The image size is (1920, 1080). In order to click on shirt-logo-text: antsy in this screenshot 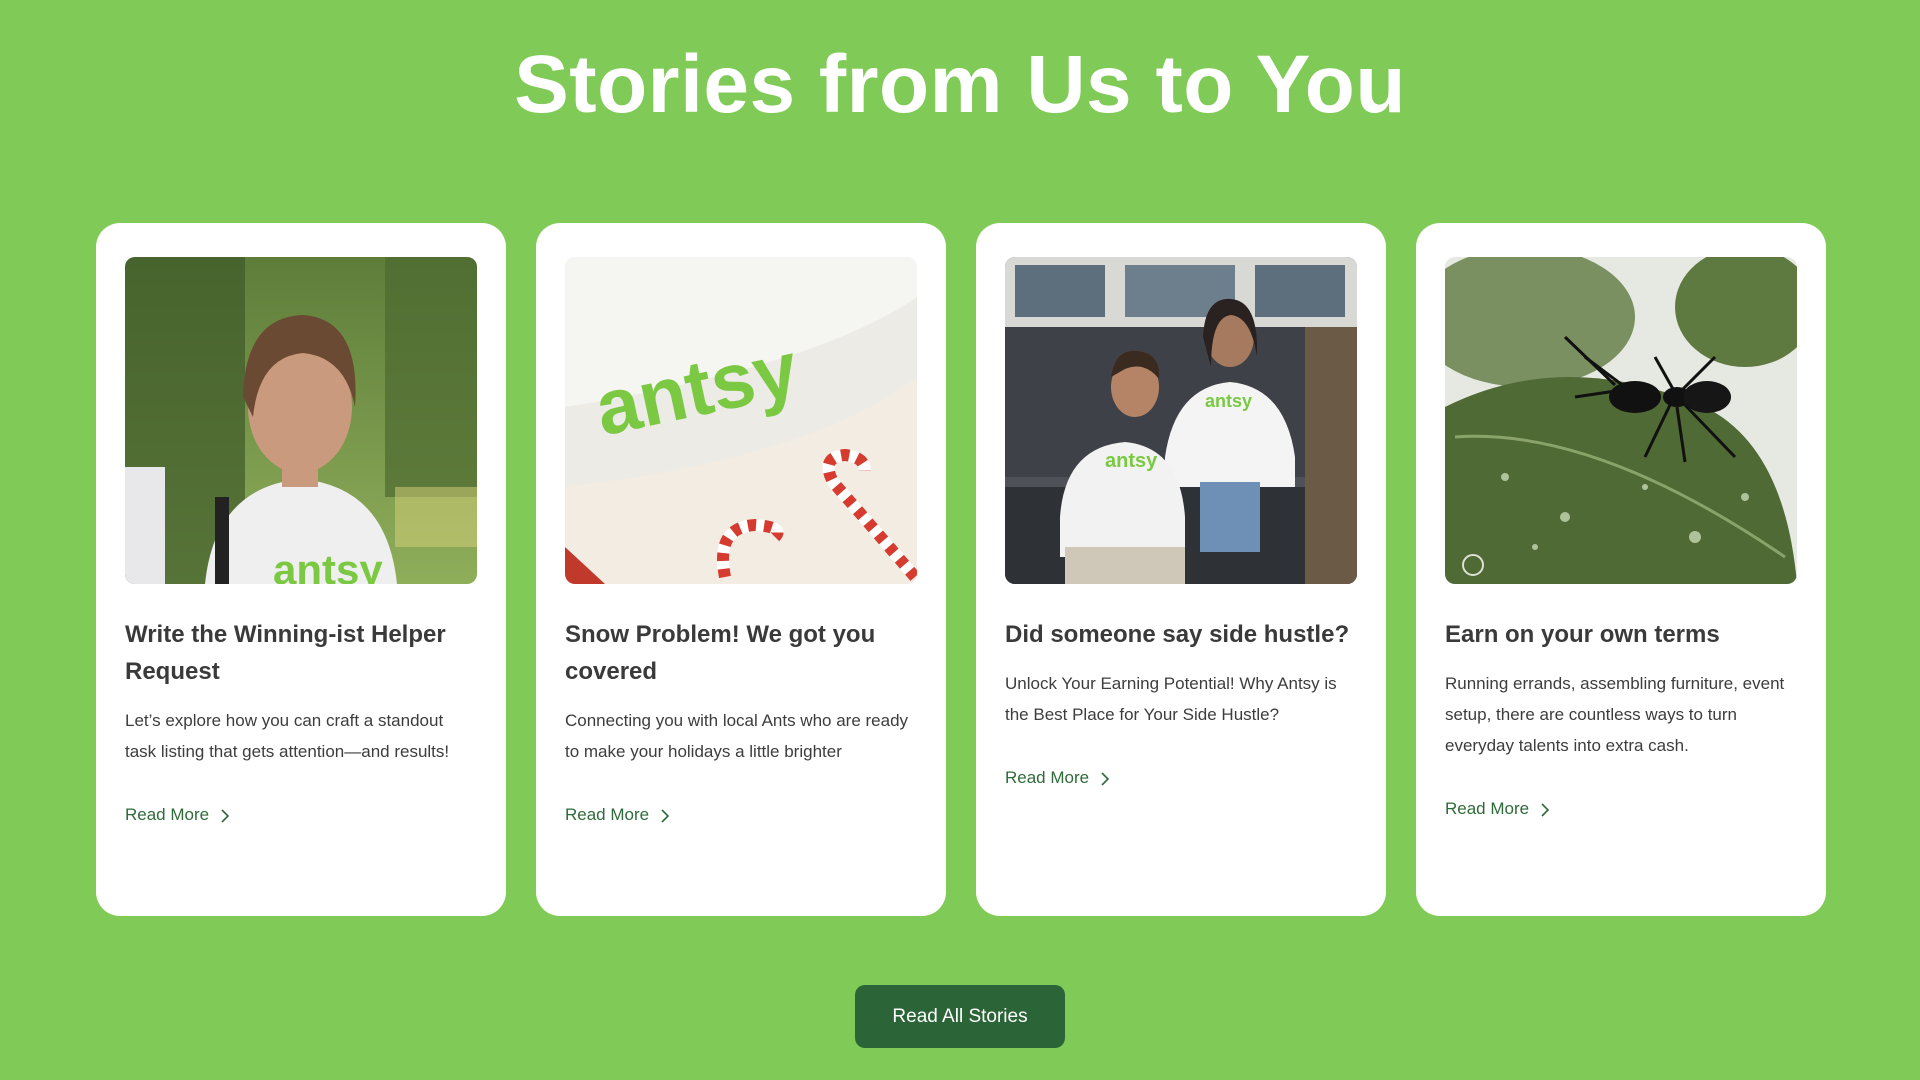, I will do `click(328, 565)`.